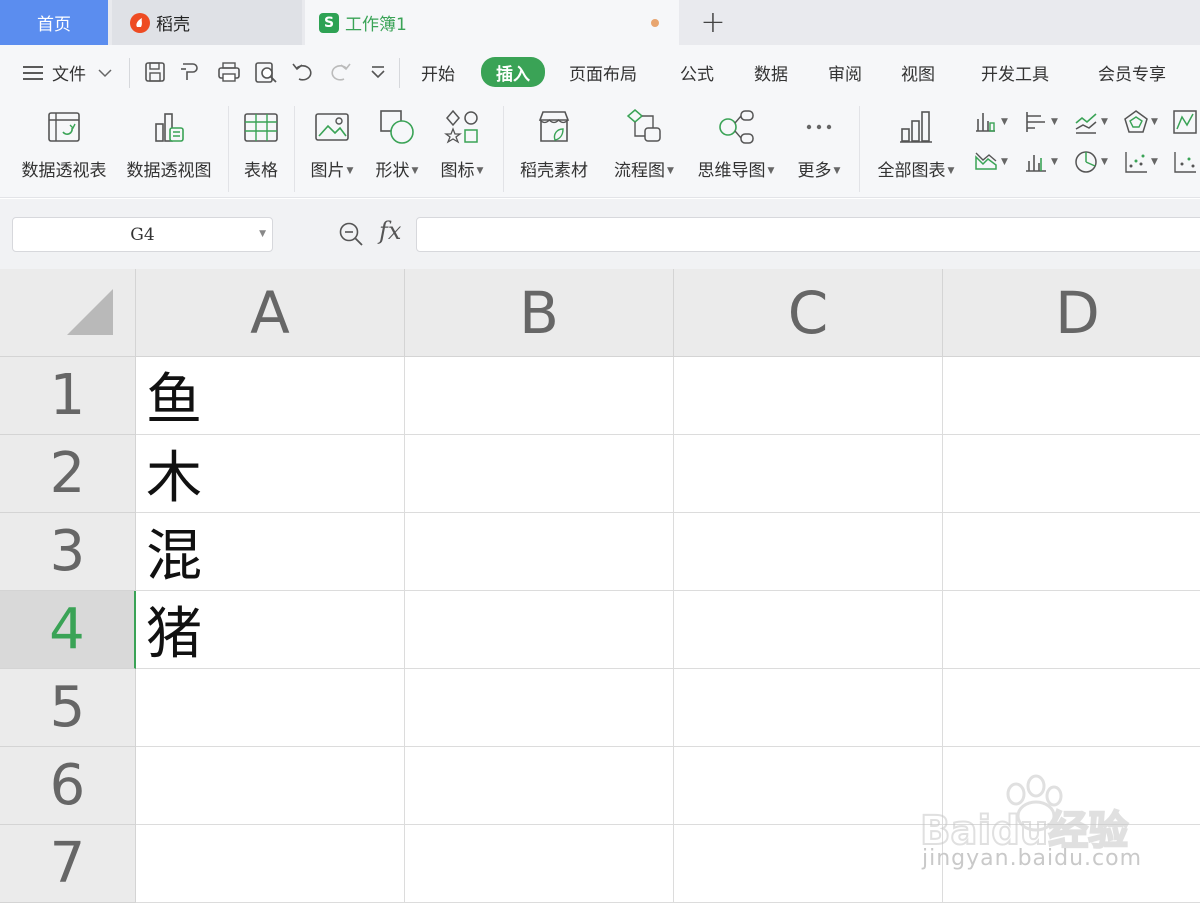  I want to click on column-header-b: B, so click(539, 313).